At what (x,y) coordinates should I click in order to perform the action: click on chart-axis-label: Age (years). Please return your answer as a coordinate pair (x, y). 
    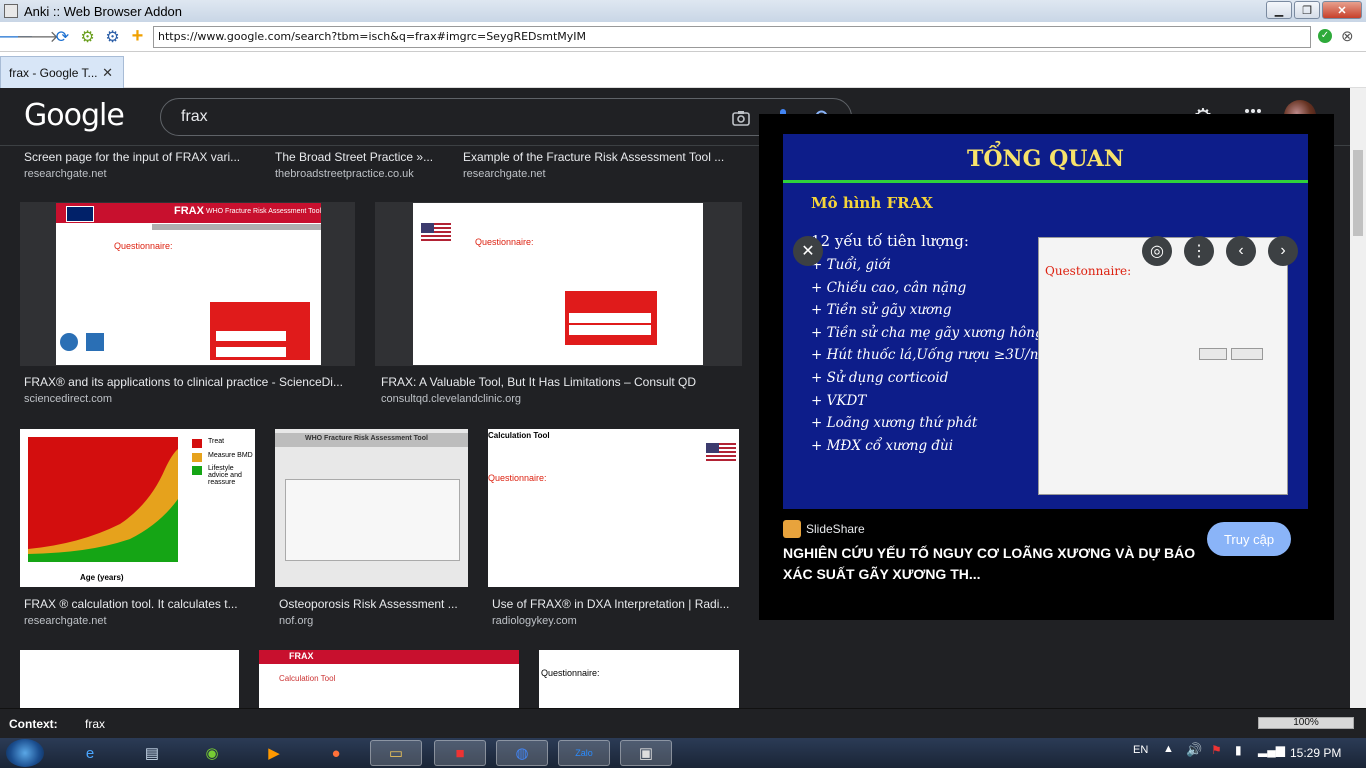
    Looking at the image, I should click on (102, 577).